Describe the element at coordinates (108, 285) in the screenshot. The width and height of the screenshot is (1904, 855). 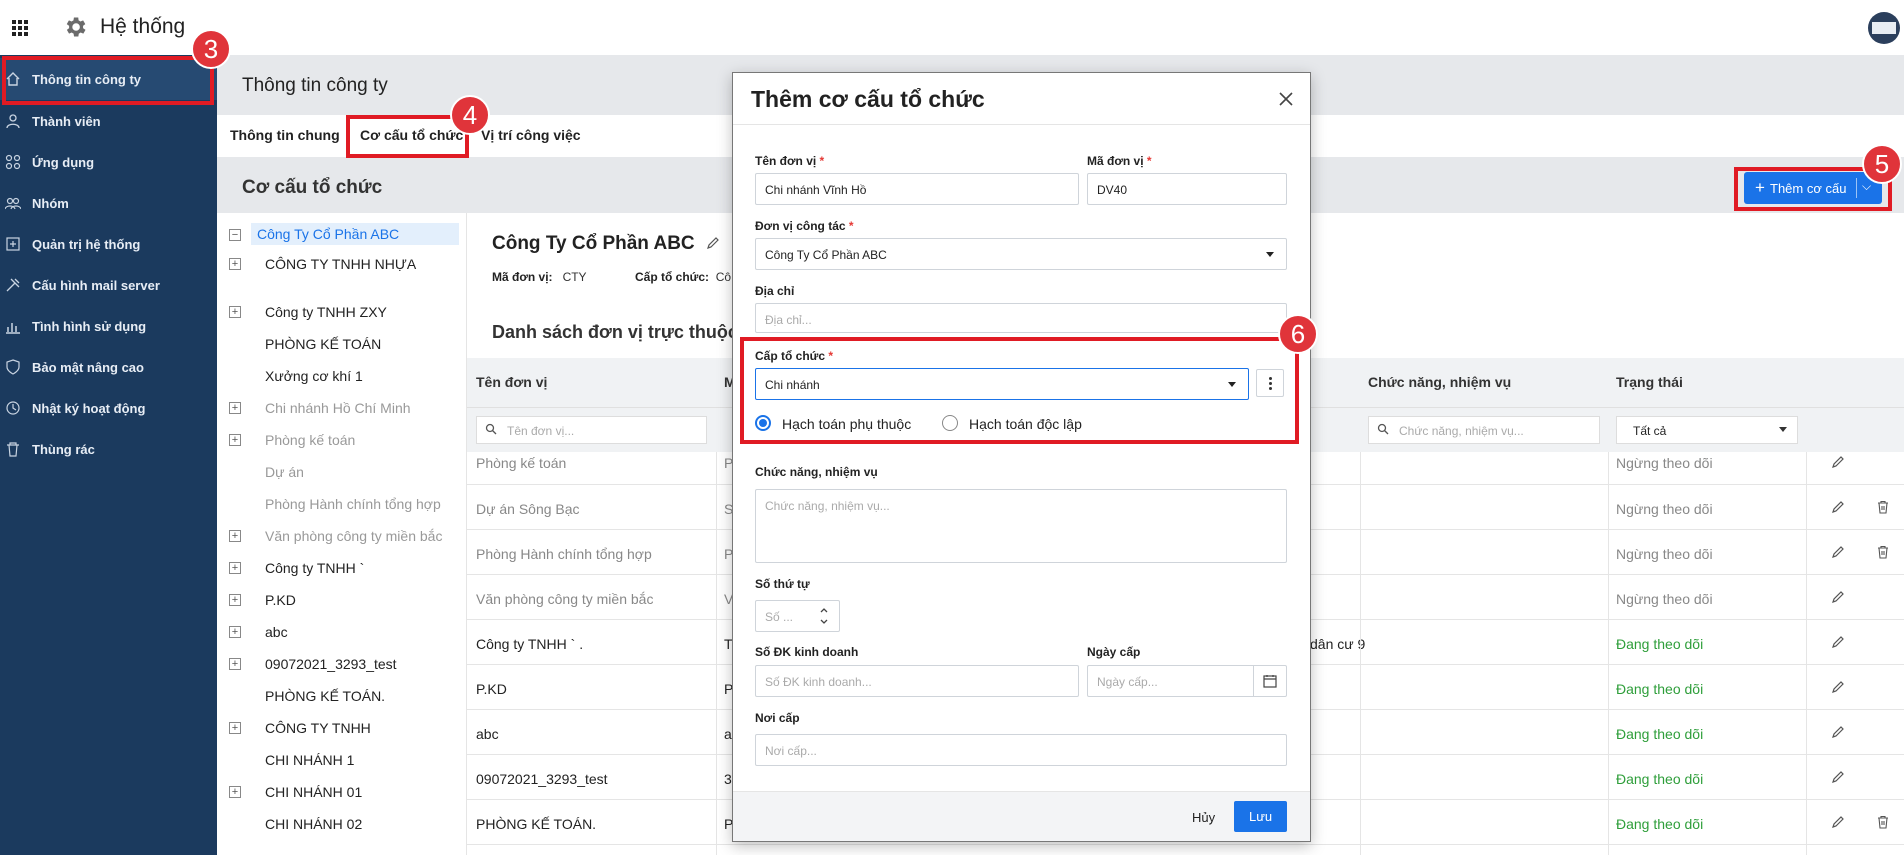
I see `sidebar-item-mail-server: Cấu hình mail server` at that location.